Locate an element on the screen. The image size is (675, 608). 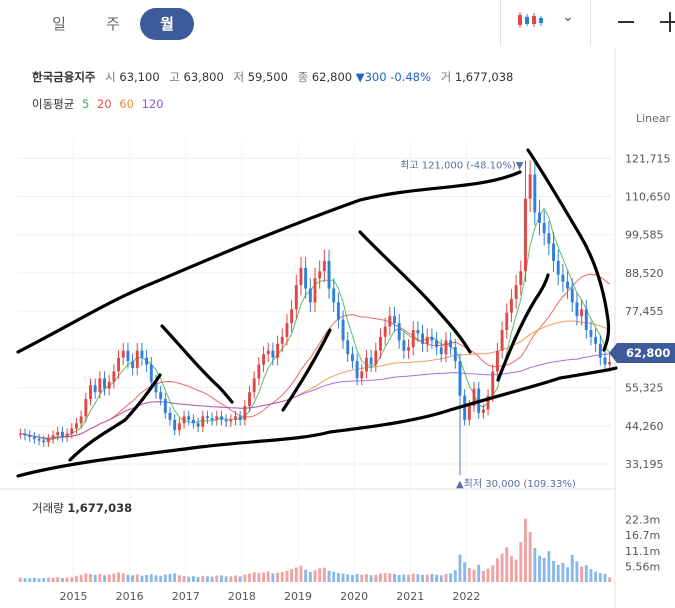
x-tick-label: 2019 is located at coordinates (298, 596).